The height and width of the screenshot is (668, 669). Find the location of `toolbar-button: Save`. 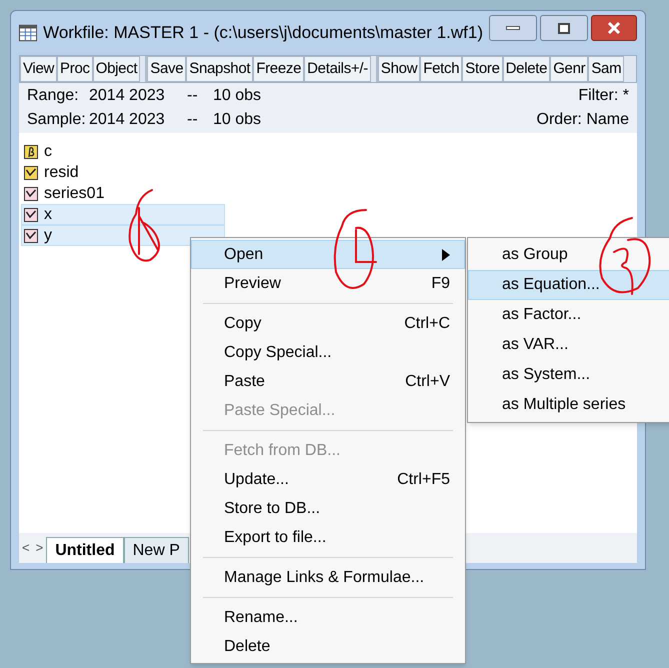

toolbar-button: Save is located at coordinates (166, 69).